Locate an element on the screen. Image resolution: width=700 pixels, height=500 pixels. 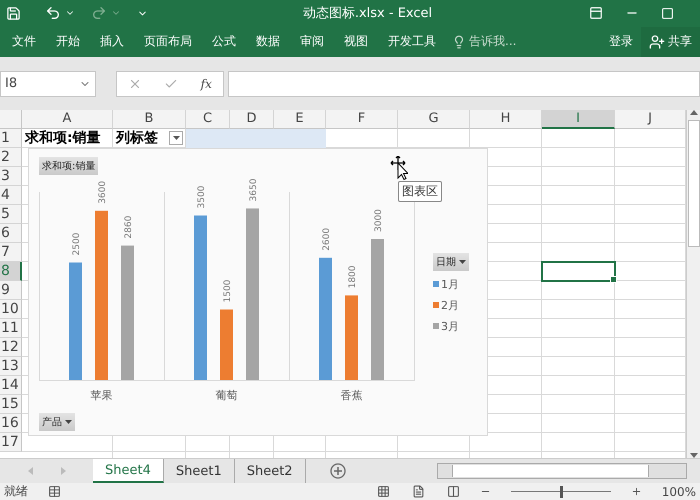
row-header: 8 is located at coordinates (11, 271).